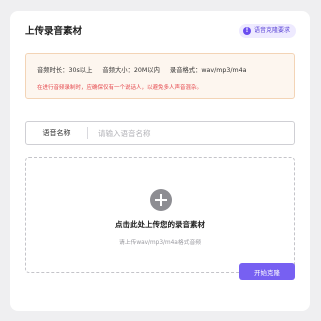 This screenshot has height=321, width=321. What do you see at coordinates (160, 243) in the screenshot?
I see `upload-hint: 请上传wav/mp3/m4a格式音频` at bounding box center [160, 243].